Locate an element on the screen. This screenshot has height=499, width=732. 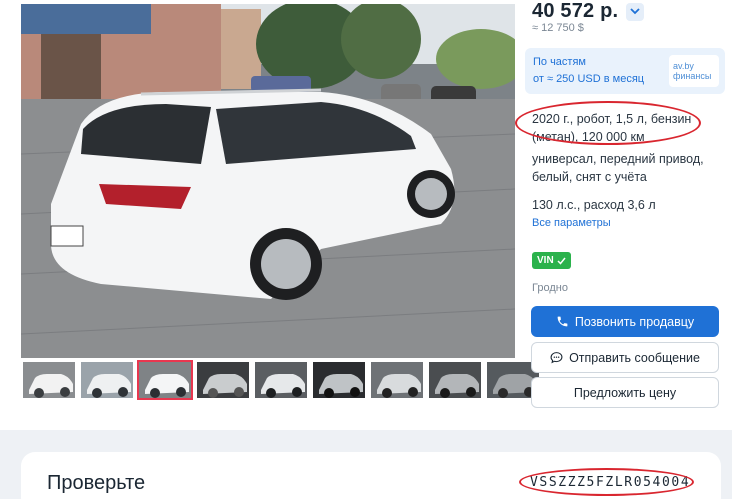
price-byn: 40 572 р. is located at coordinates (575, 11).